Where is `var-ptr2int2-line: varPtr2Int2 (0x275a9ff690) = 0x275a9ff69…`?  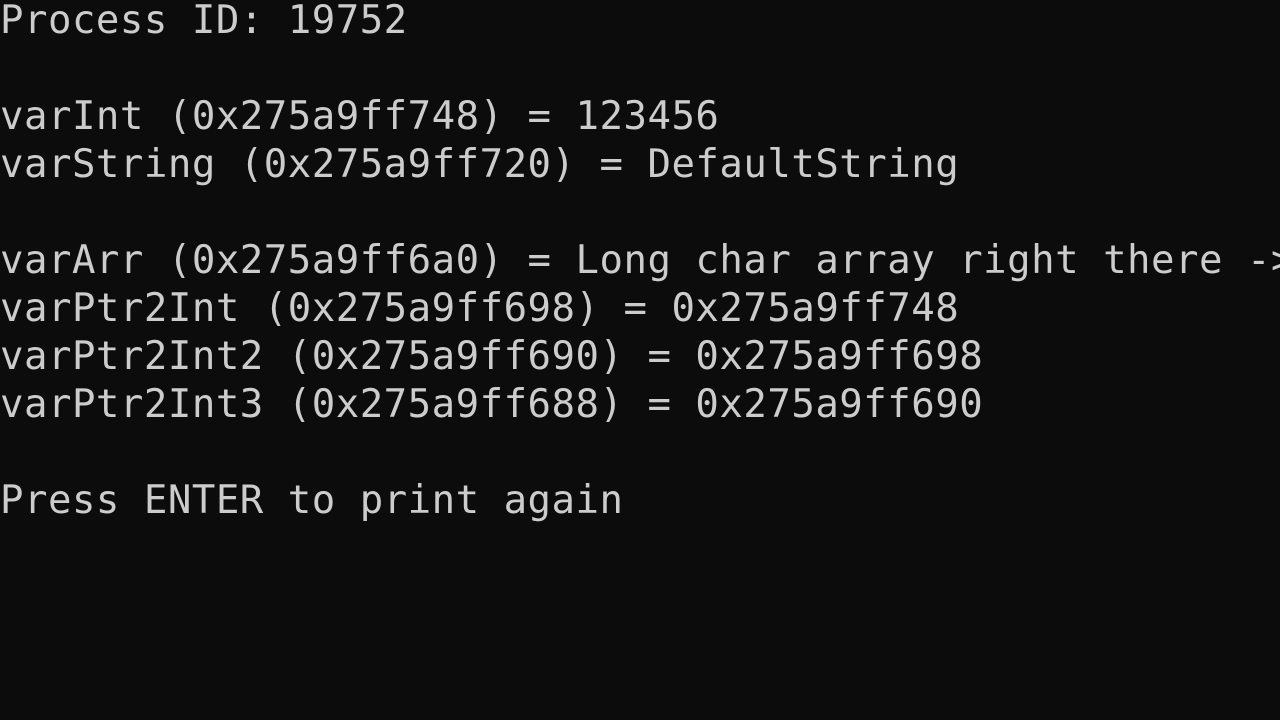
var-ptr2int2-line: varPtr2Int2 (0x275a9ff690) = 0x275a9ff69… is located at coordinates (492, 356).